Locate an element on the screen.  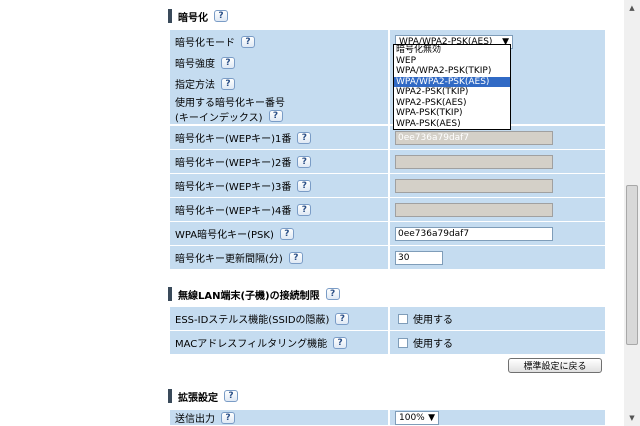
section-title: 暗号化 is located at coordinates (193, 18).